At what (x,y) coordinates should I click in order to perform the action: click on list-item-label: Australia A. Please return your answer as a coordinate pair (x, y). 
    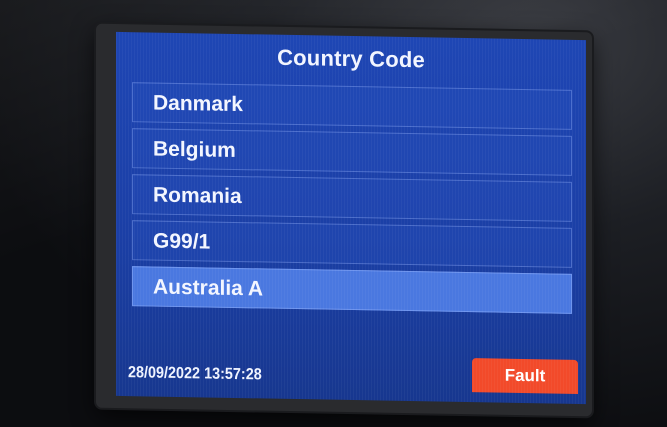
    Looking at the image, I should click on (208, 288).